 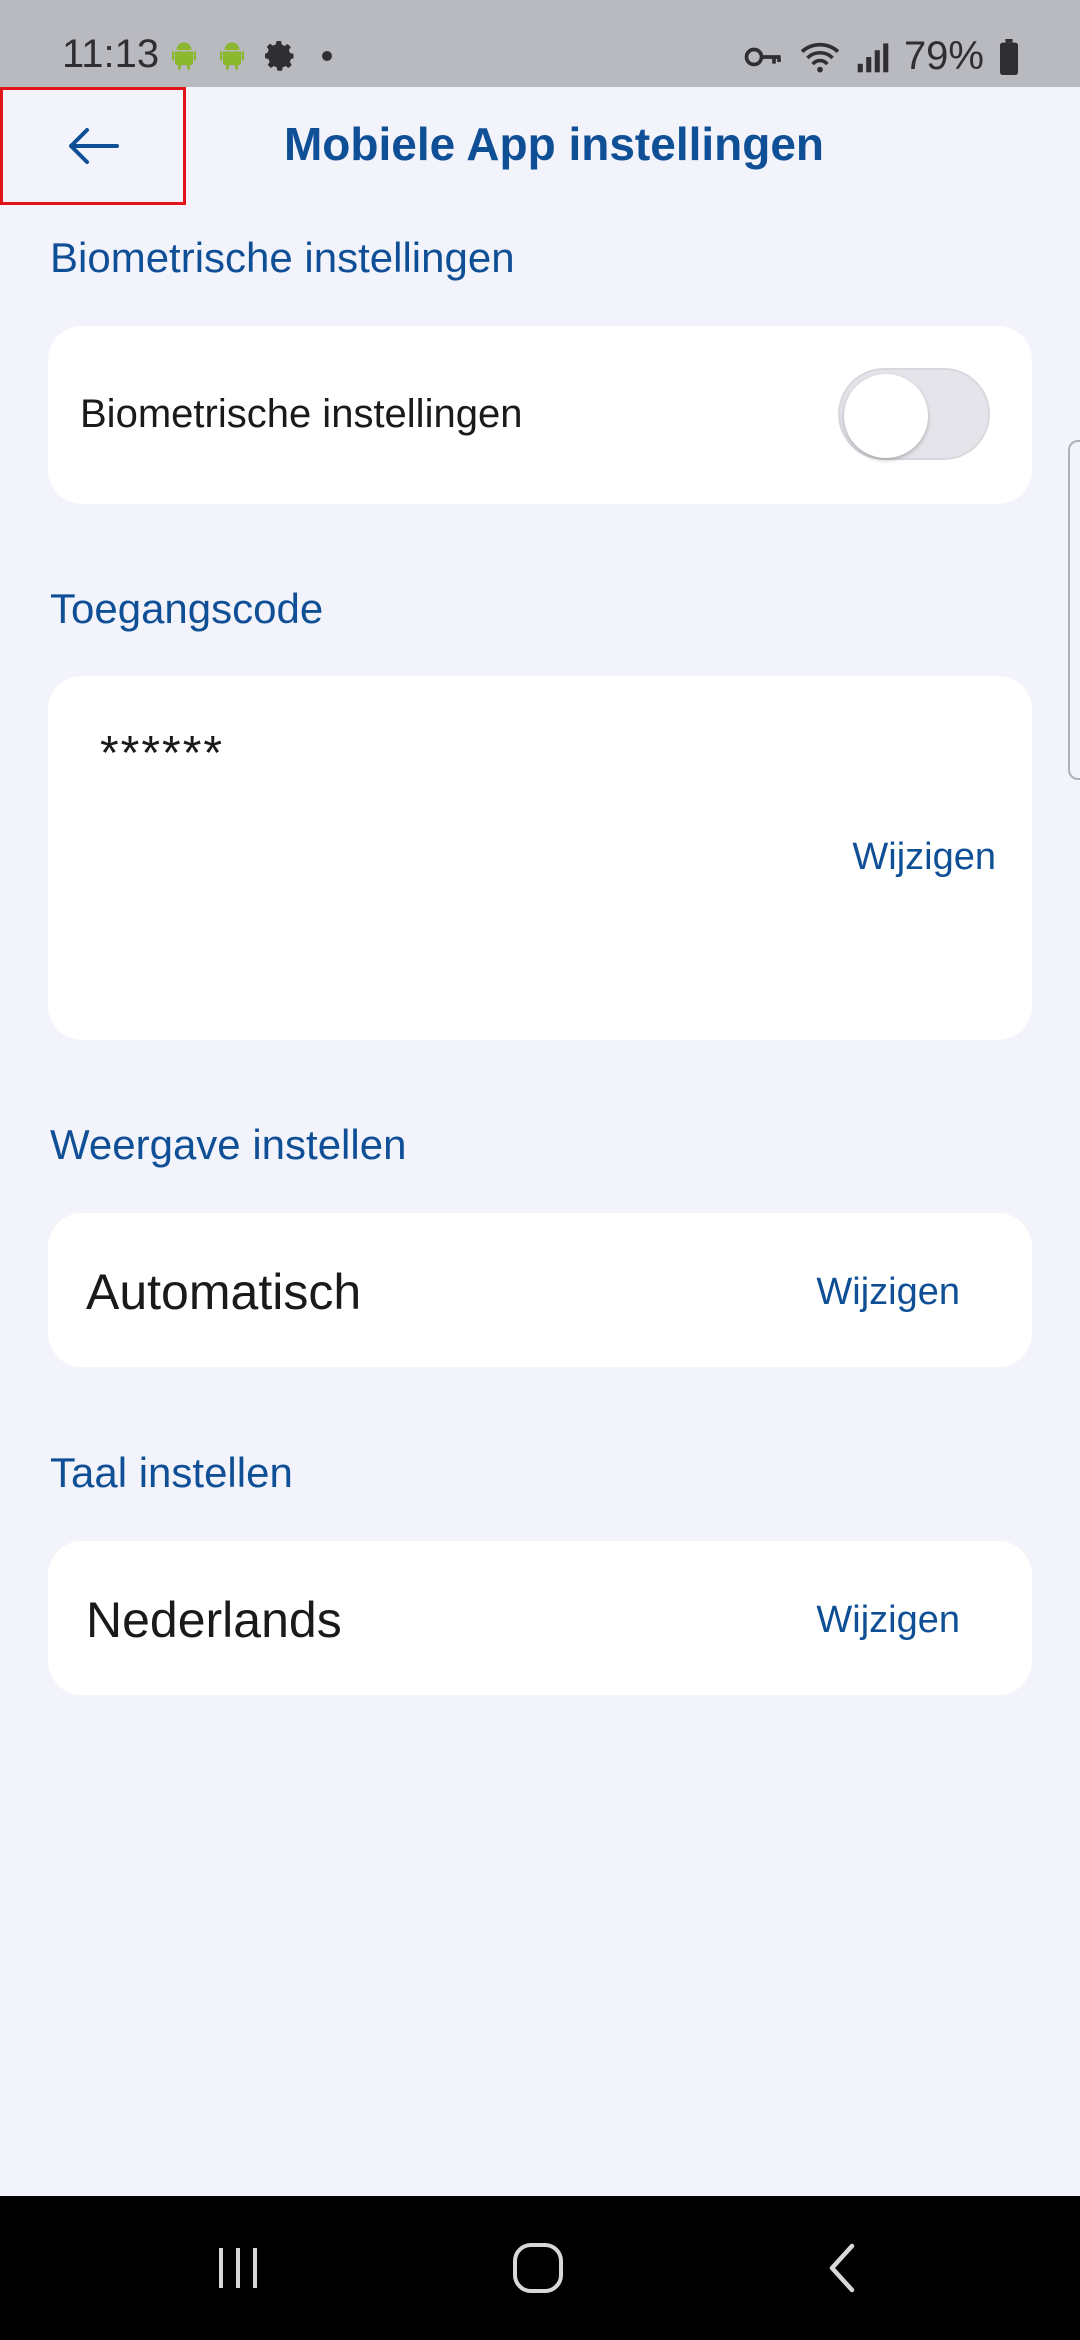 I want to click on nav-back-button, so click(x=842, y=2268).